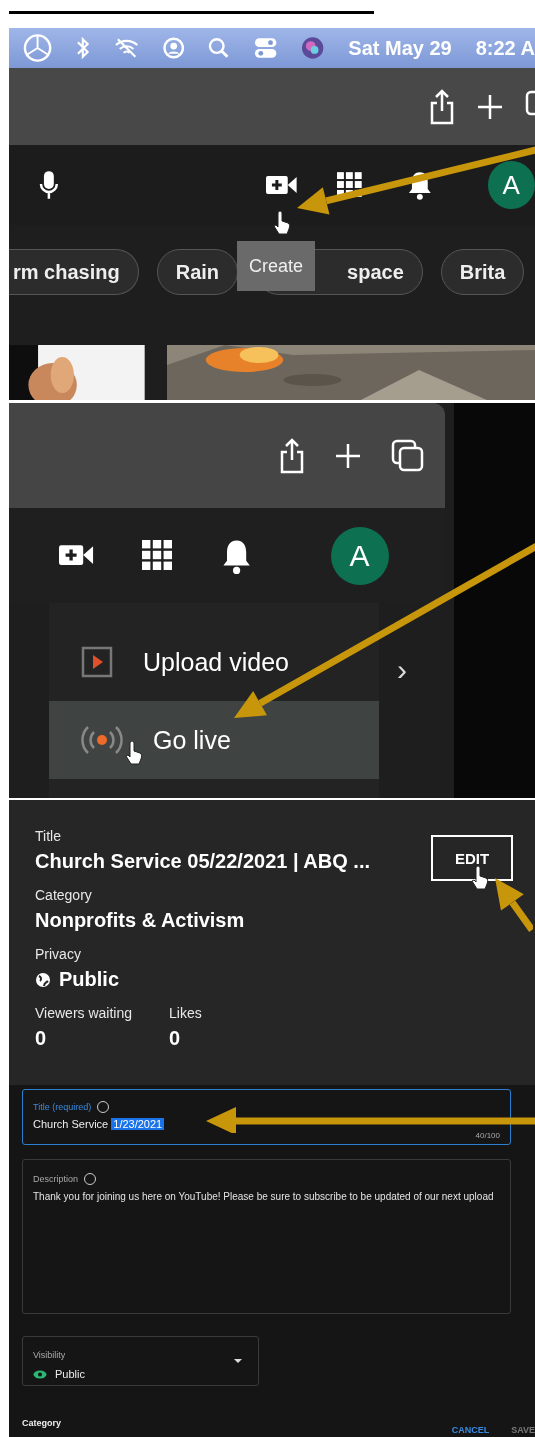  I want to click on field-label: Title (required), so click(71, 1107).